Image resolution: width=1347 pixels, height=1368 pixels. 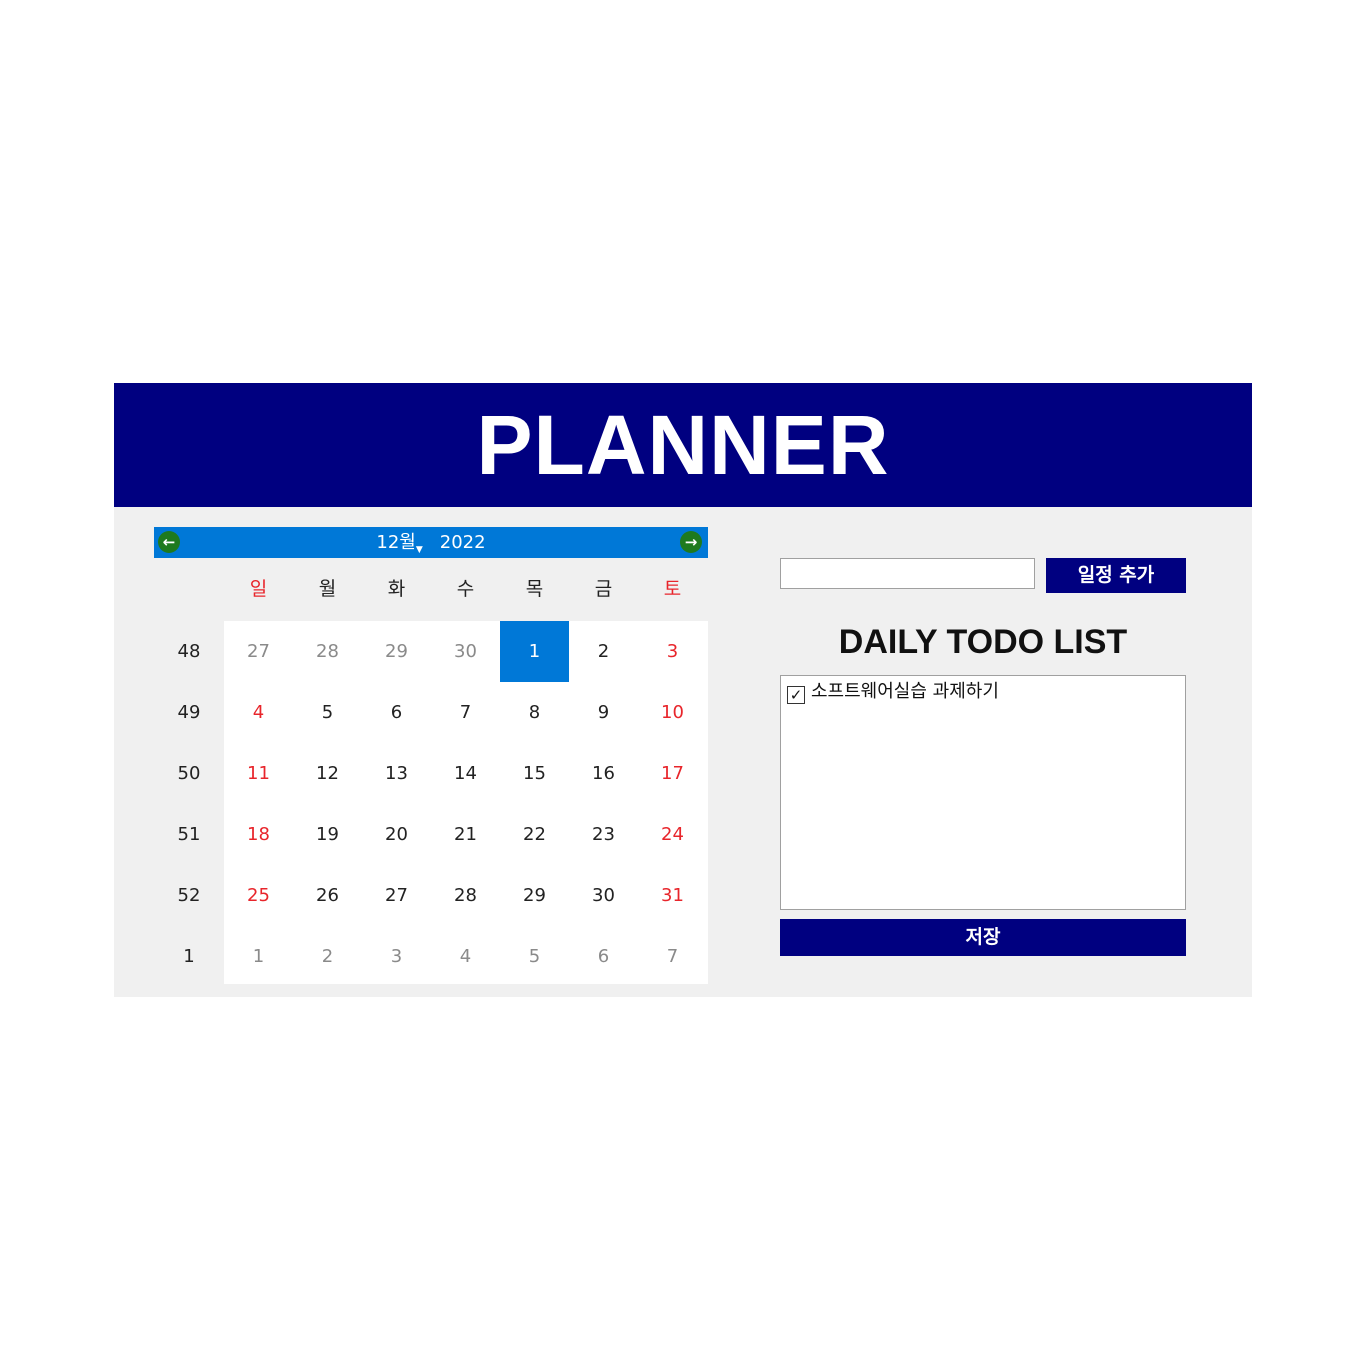 What do you see at coordinates (534, 589) in the screenshot?
I see `weekday-label: 목` at bounding box center [534, 589].